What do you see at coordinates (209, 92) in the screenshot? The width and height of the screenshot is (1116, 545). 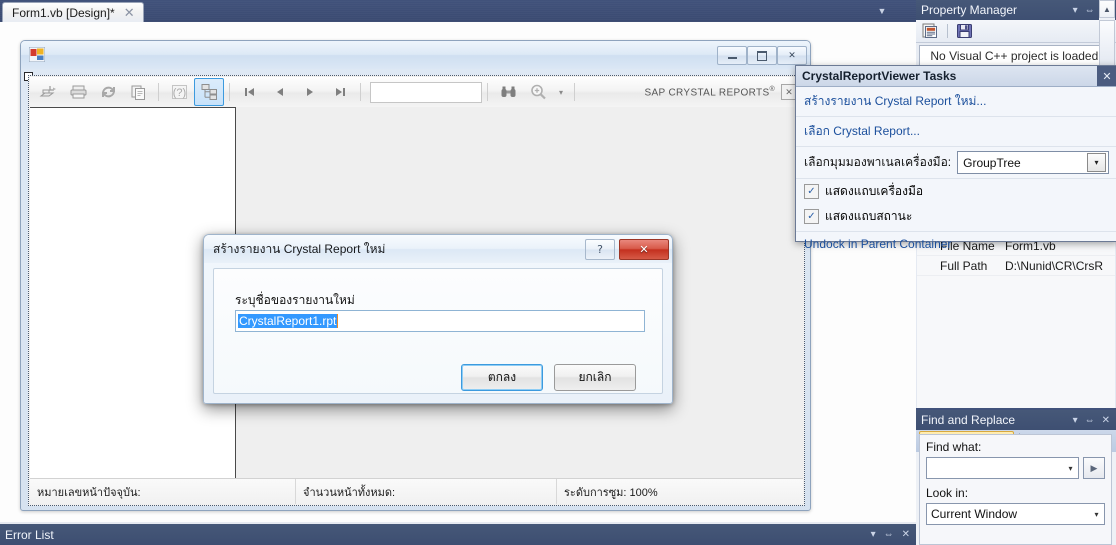 I see `group-tree-icon` at bounding box center [209, 92].